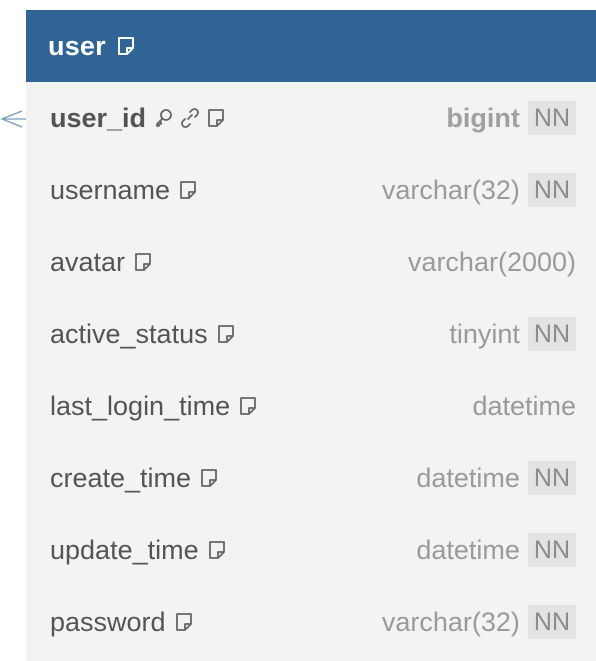 The image size is (596, 661). I want to click on column-name: password, so click(108, 621).